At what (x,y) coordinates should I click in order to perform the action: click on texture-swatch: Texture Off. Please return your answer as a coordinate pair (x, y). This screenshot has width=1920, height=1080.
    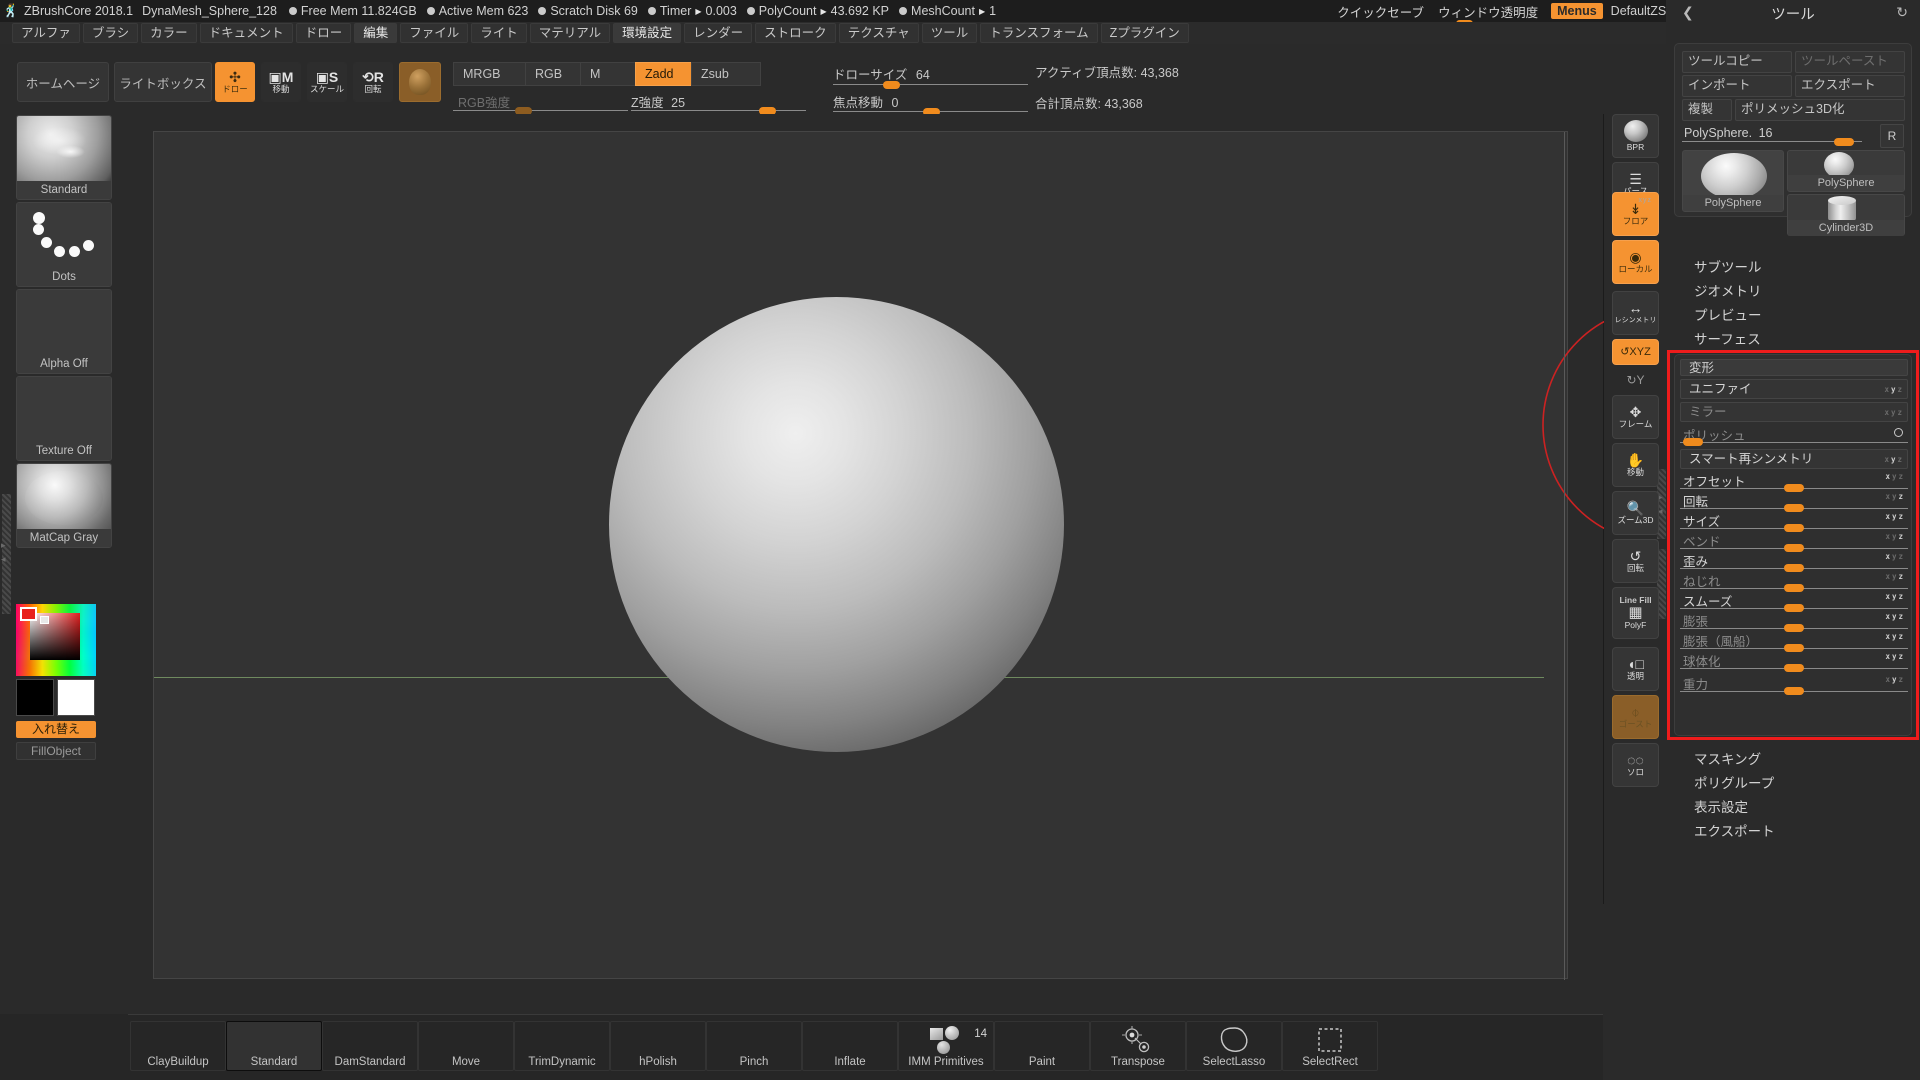
    Looking at the image, I should click on (64, 418).